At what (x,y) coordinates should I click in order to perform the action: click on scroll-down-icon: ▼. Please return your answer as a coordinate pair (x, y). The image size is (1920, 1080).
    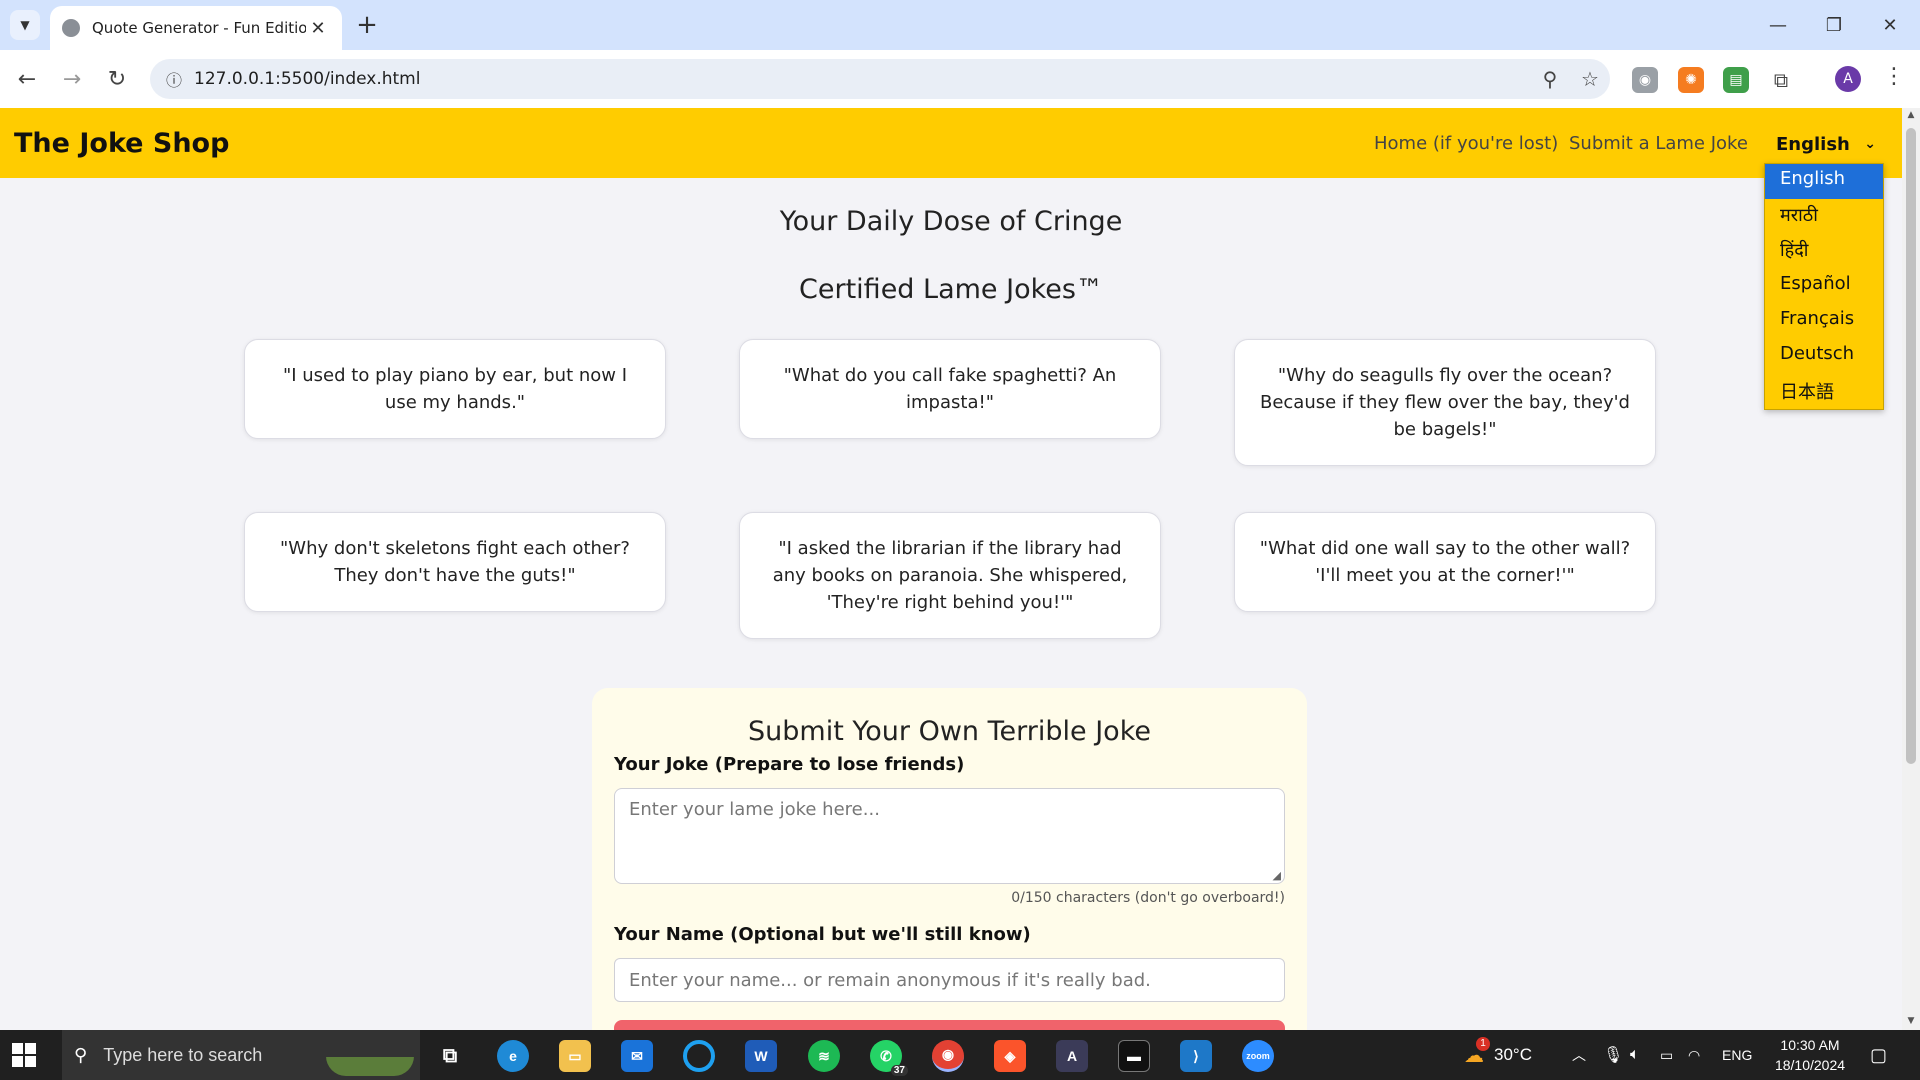
    Looking at the image, I should click on (1911, 1021).